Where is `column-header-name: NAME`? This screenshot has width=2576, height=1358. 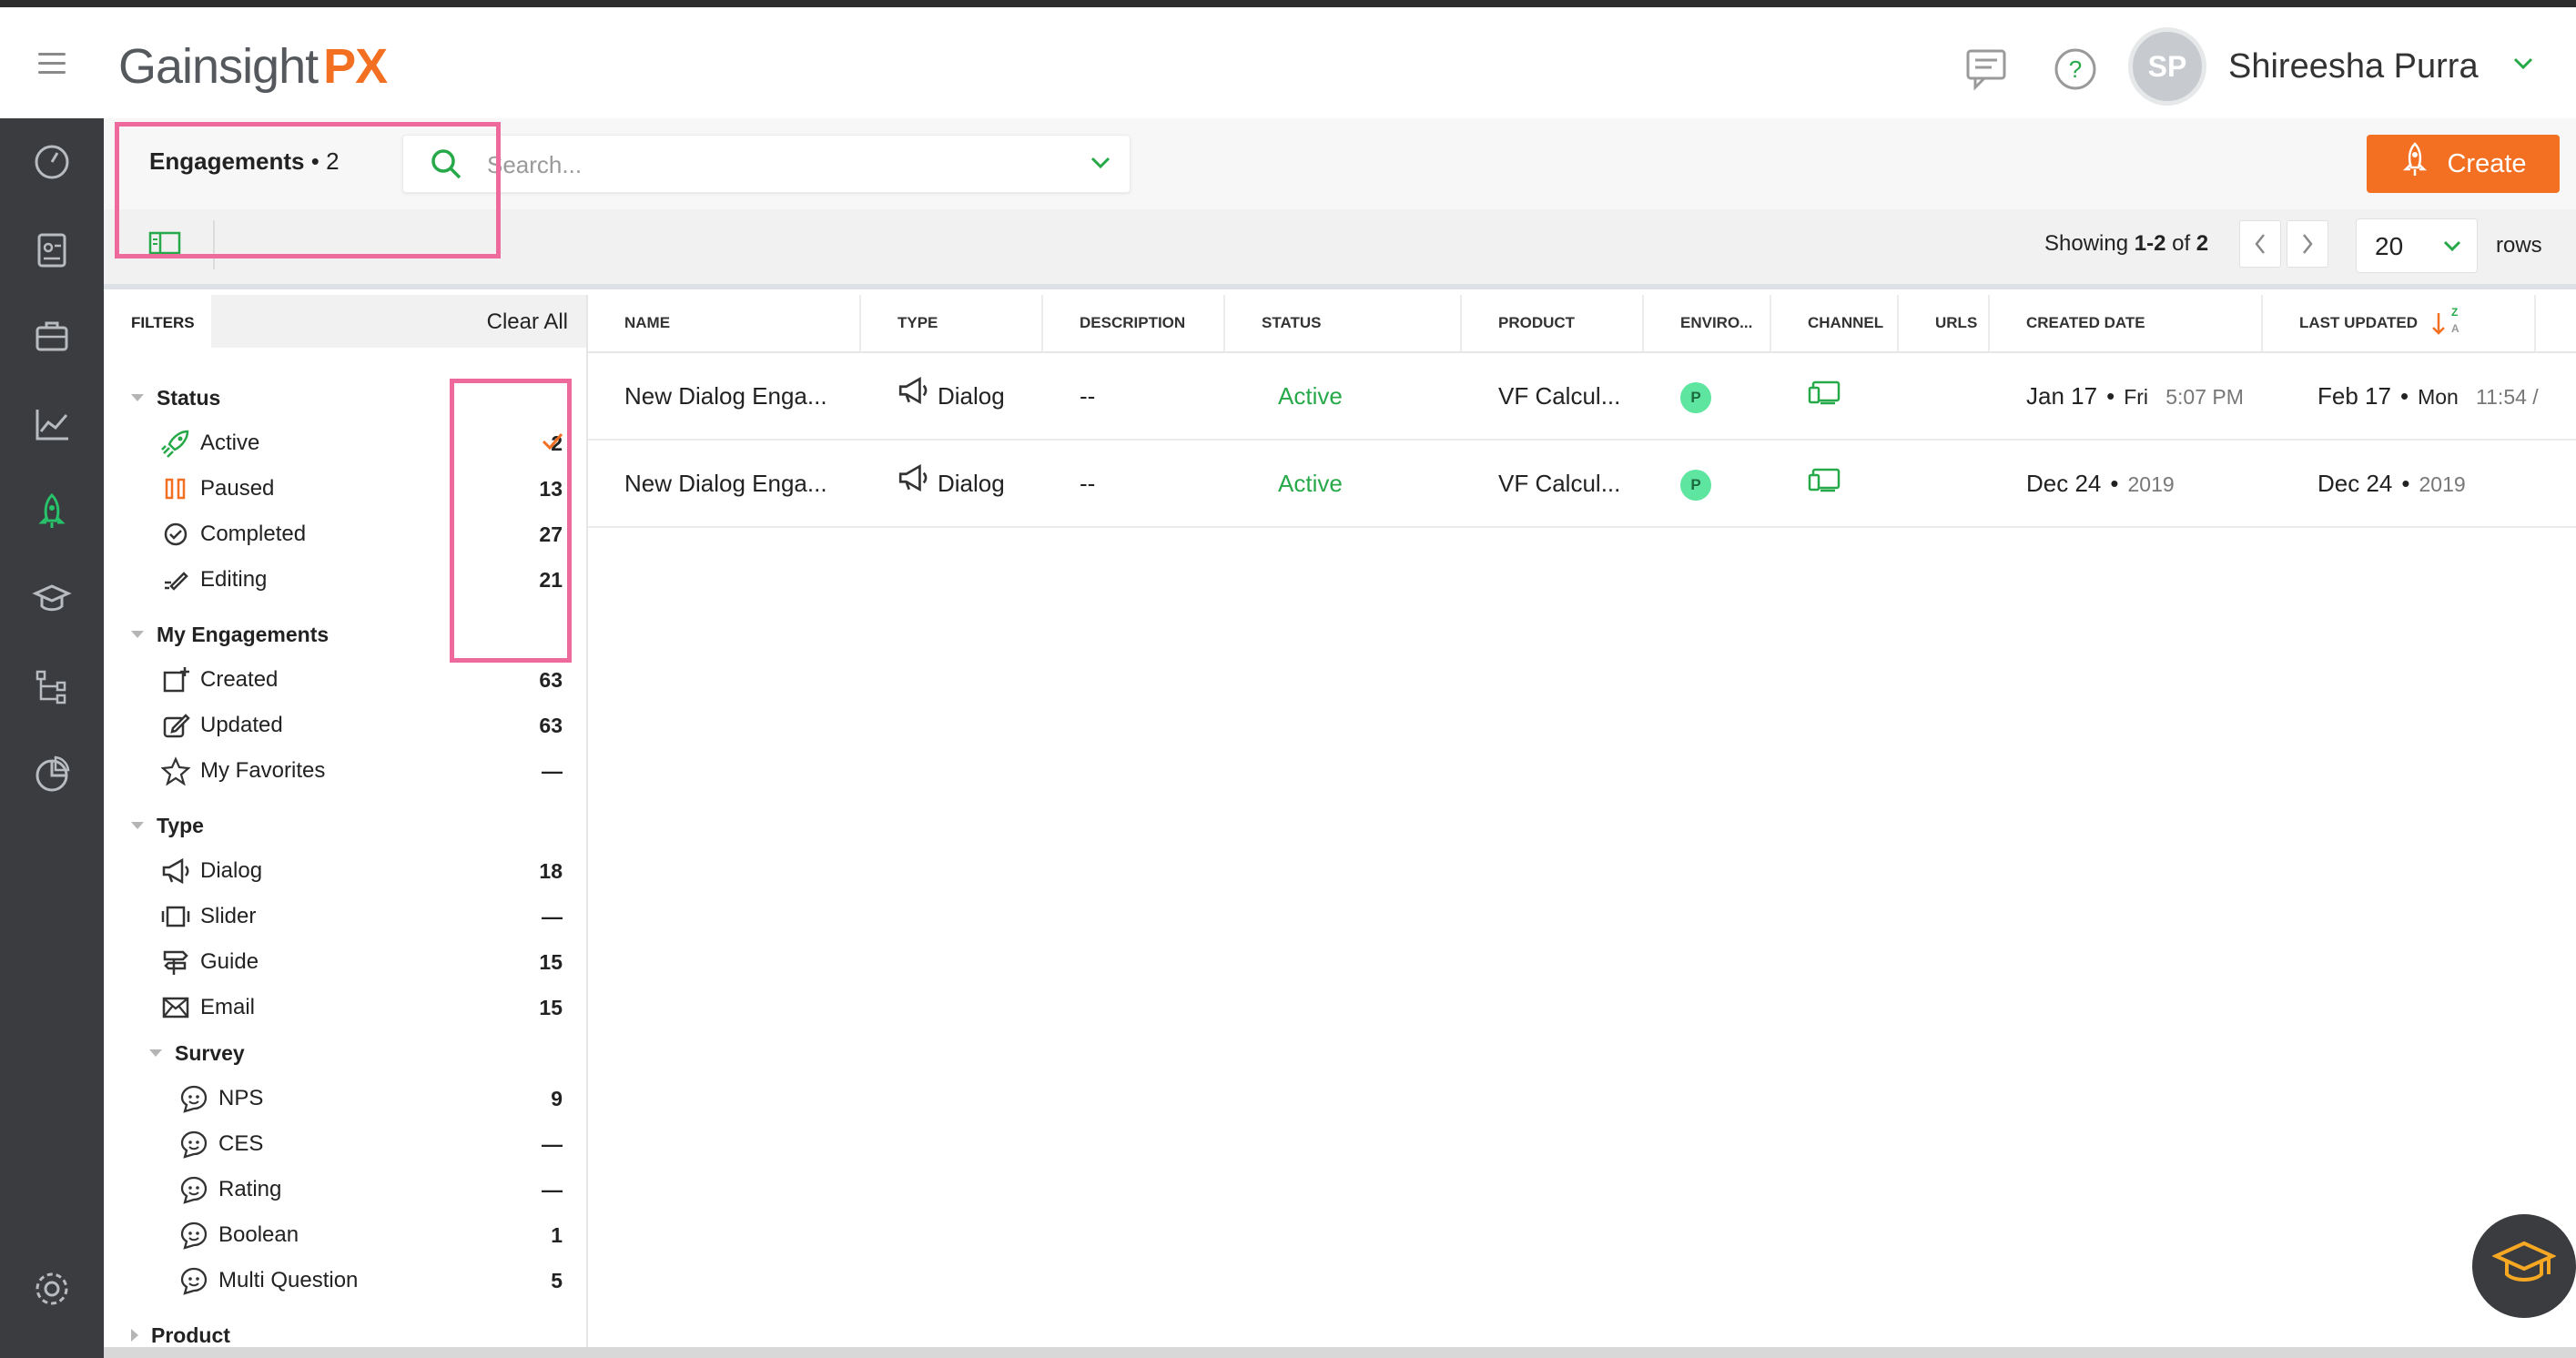 column-header-name: NAME is located at coordinates (724, 323).